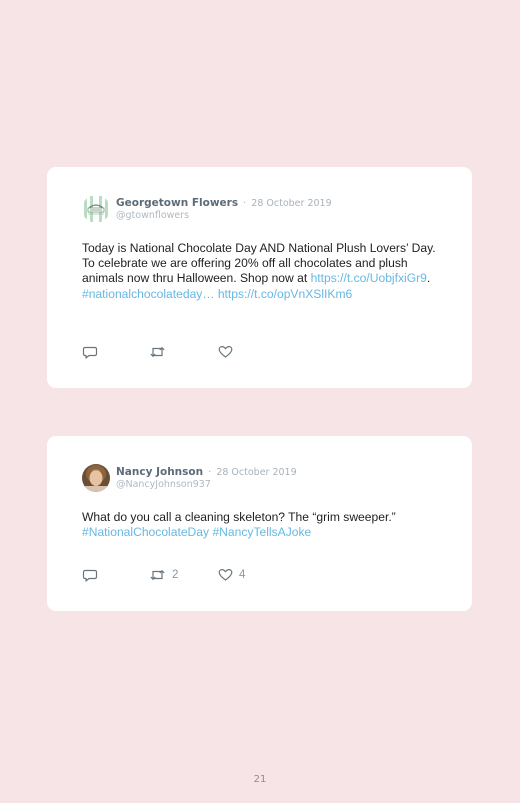  I want to click on author-handle: @gtownflowers, so click(224, 216).